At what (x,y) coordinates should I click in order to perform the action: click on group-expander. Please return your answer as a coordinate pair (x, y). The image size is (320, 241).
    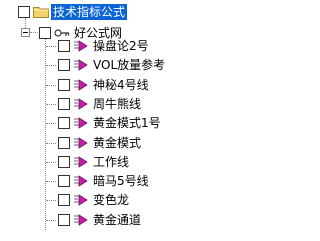
    Looking at the image, I should click on (25, 32).